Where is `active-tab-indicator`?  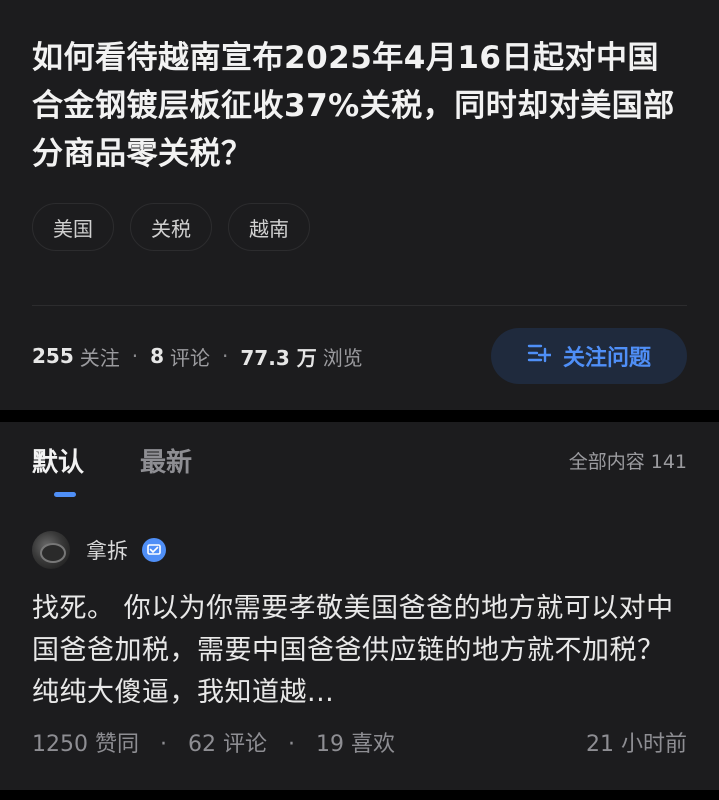
active-tab-indicator is located at coordinates (65, 494).